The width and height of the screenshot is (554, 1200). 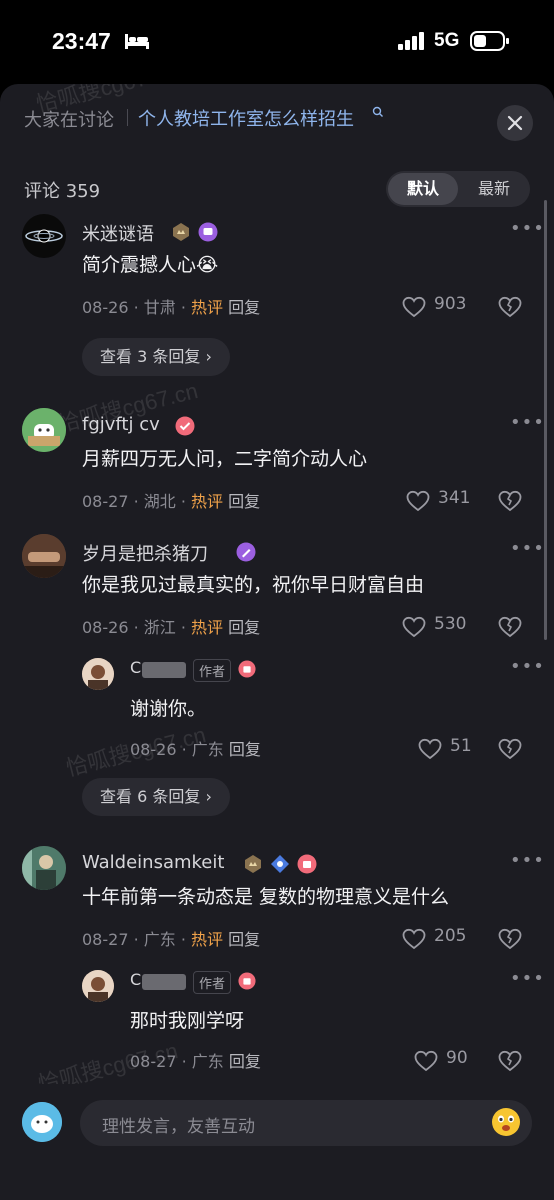 What do you see at coordinates (506, 1122) in the screenshot?
I see `emoji-icon` at bounding box center [506, 1122].